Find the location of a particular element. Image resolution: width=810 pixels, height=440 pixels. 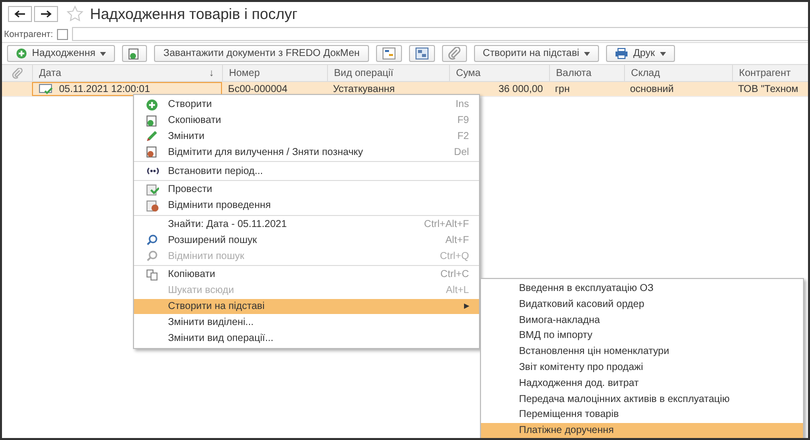

menu-item: Скопіювати F9 is located at coordinates (306, 120).